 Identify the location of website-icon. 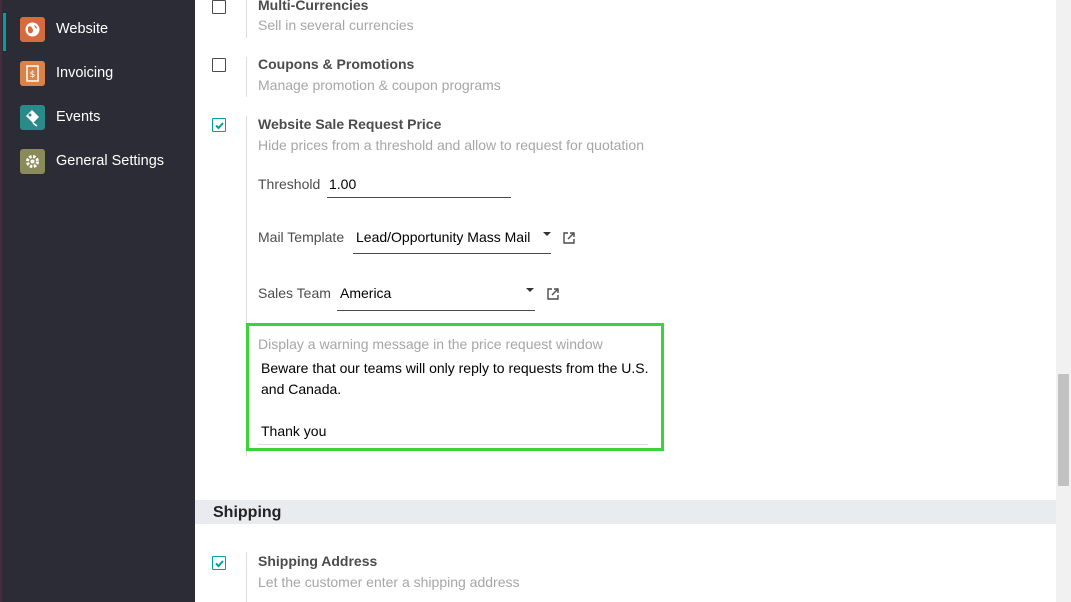
(32, 29).